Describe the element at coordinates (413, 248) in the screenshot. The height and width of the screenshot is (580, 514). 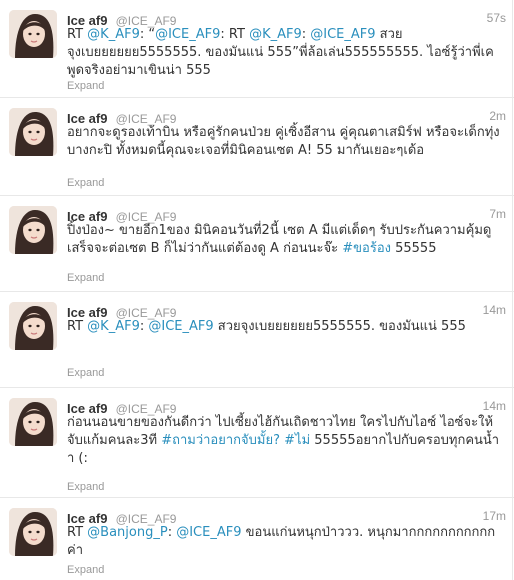
I see `tweet-text-segment: 55555` at that location.